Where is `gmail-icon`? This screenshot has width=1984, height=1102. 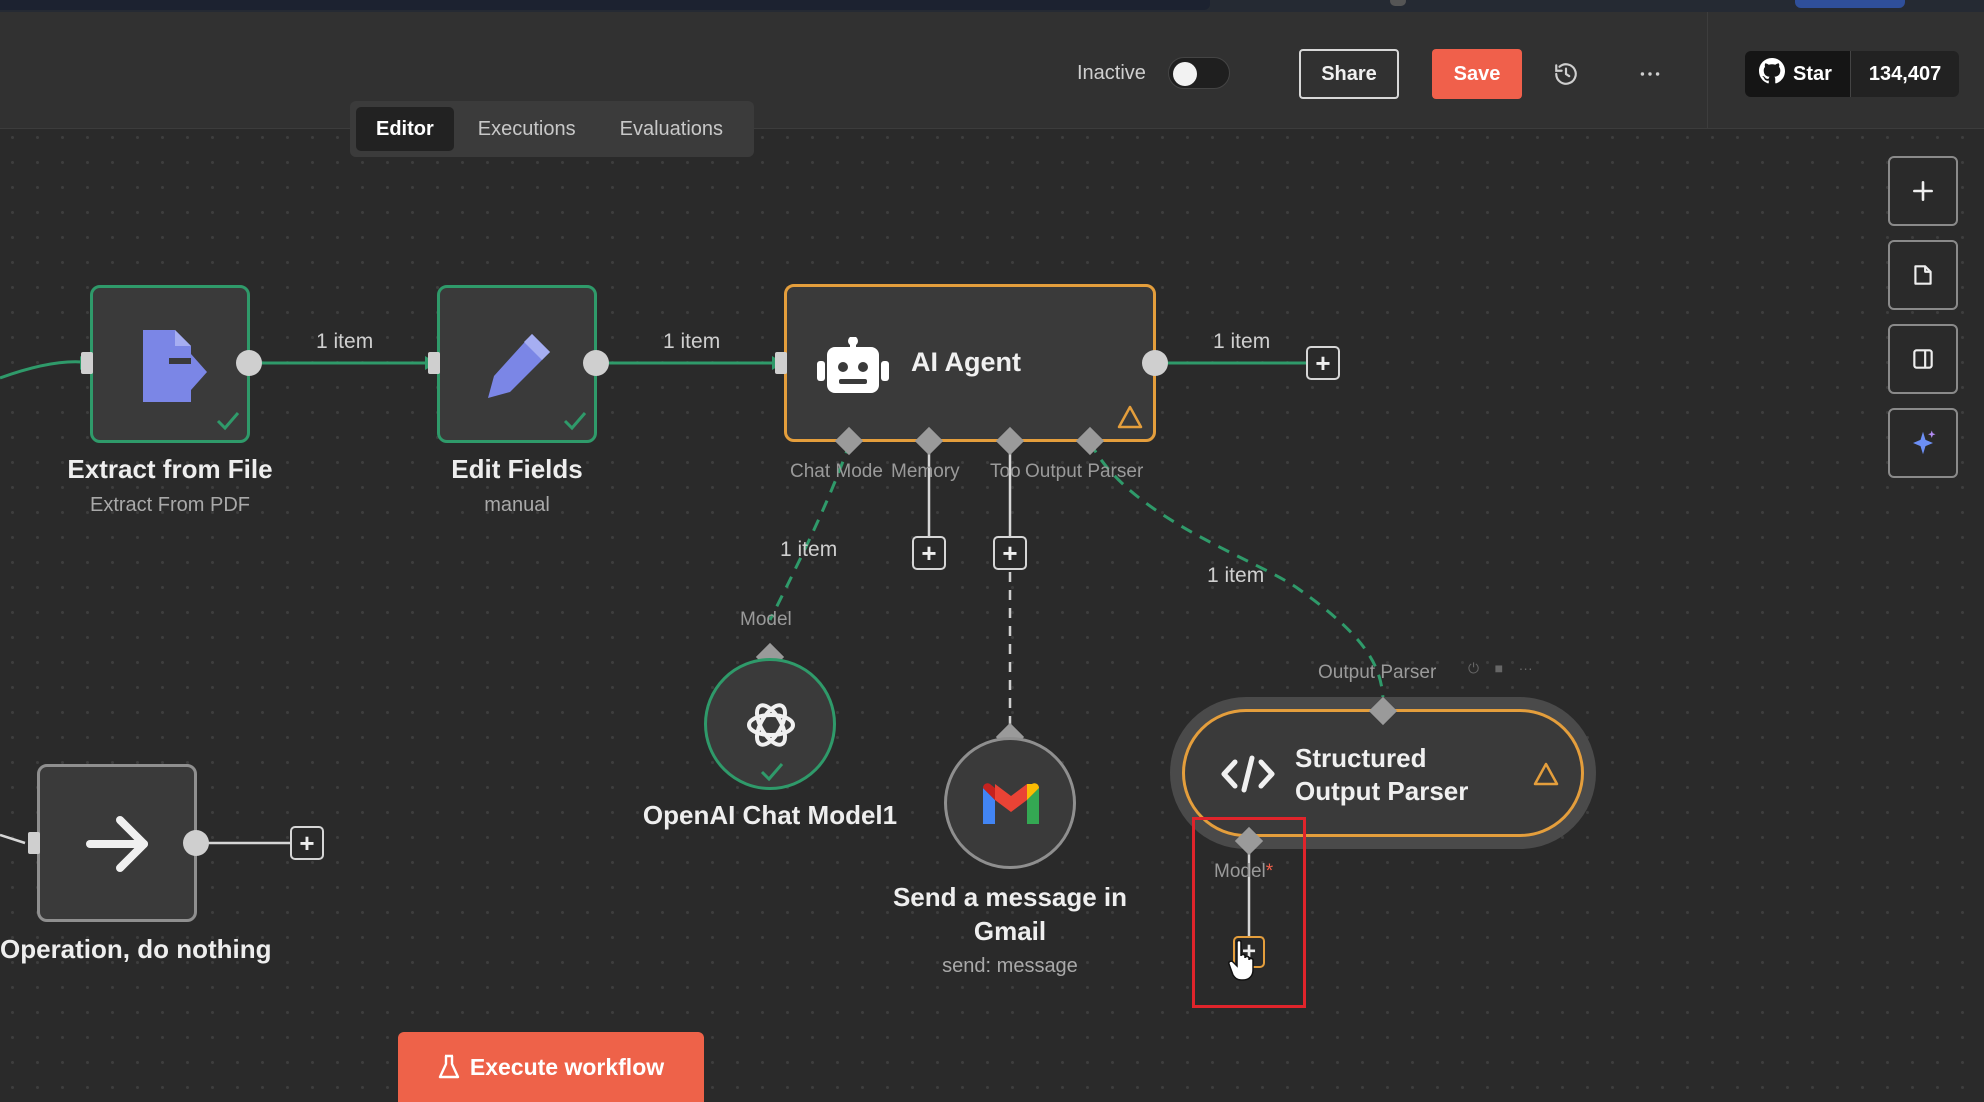
gmail-icon is located at coordinates (1011, 803).